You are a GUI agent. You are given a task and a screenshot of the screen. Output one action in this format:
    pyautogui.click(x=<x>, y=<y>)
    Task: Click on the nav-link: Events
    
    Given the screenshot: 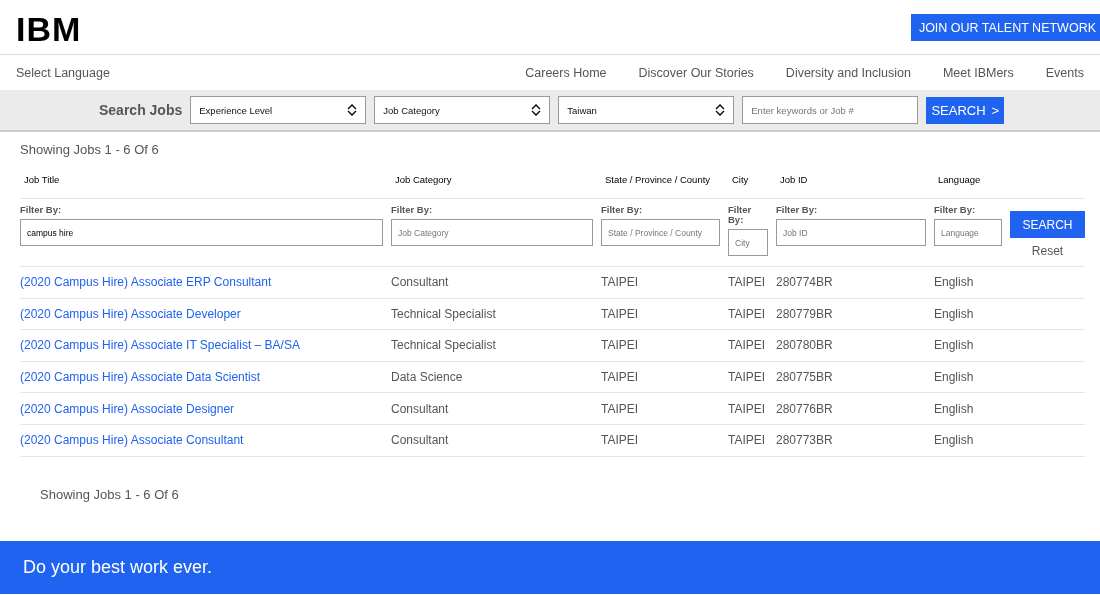 What is the action you would take?
    pyautogui.click(x=1064, y=72)
    